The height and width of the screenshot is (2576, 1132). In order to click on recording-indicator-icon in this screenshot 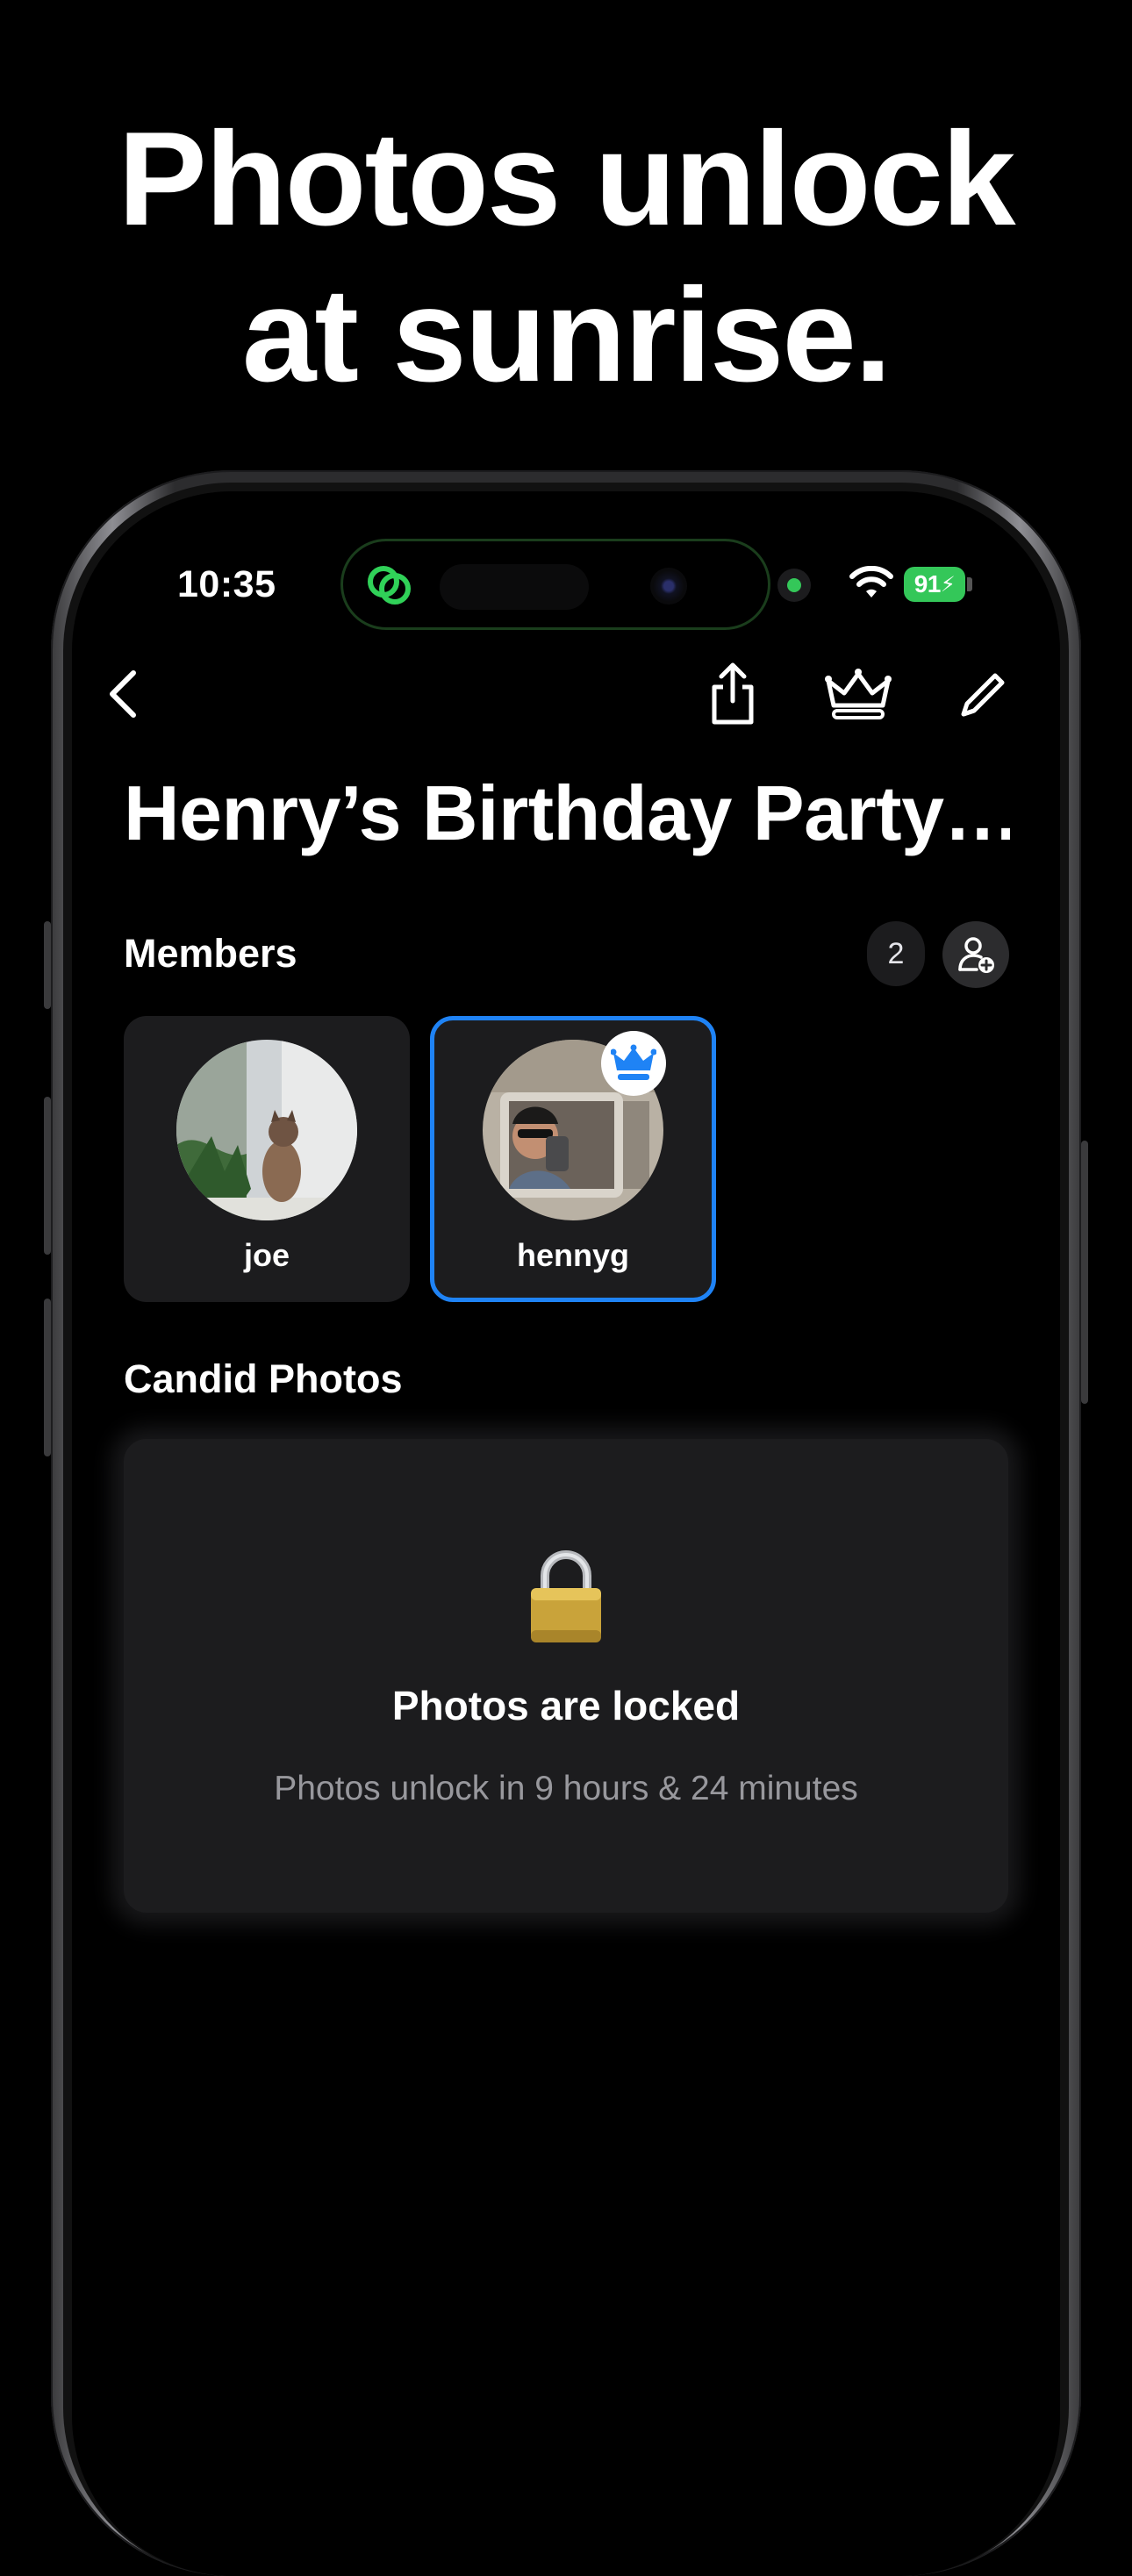, I will do `click(794, 585)`.